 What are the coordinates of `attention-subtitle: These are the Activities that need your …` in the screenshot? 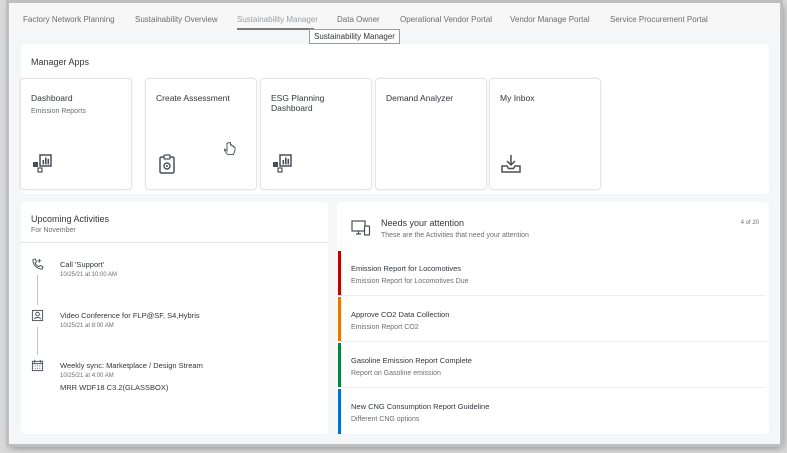 It's located at (455, 235).